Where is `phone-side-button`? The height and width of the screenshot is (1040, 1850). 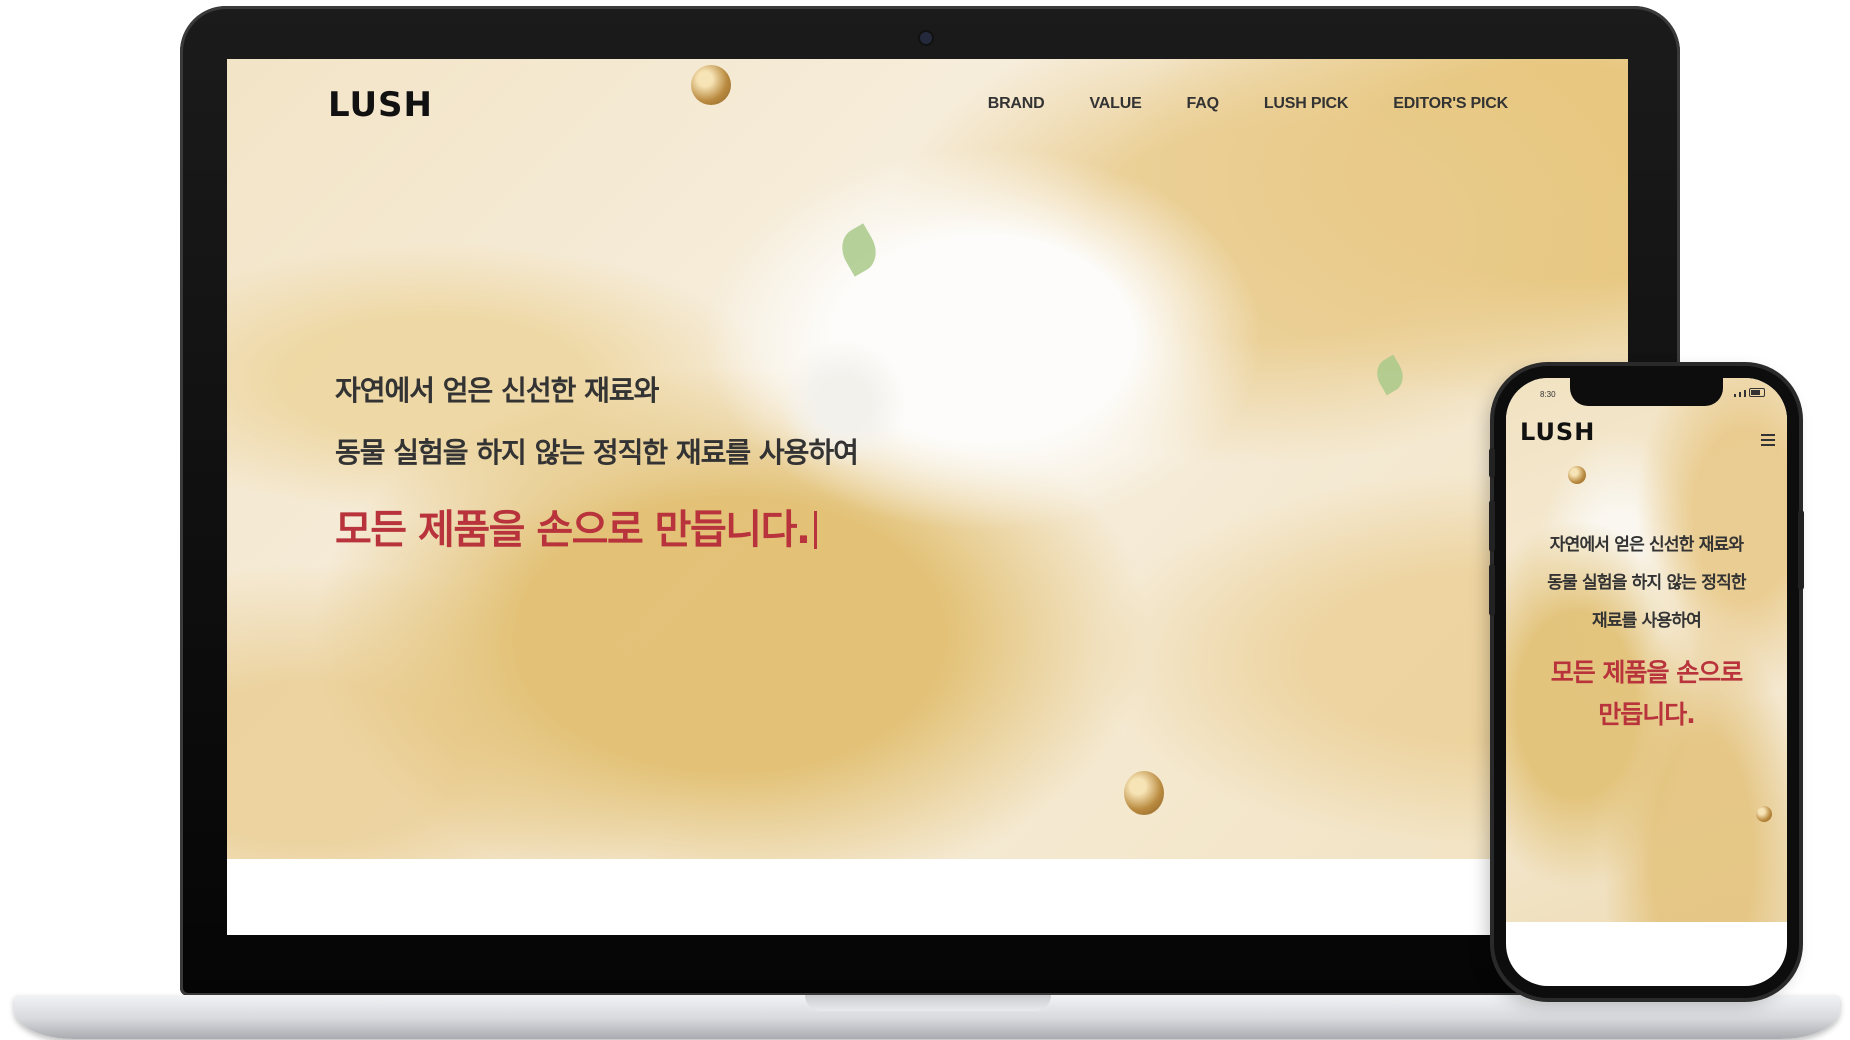
phone-side-button is located at coordinates (1492, 463).